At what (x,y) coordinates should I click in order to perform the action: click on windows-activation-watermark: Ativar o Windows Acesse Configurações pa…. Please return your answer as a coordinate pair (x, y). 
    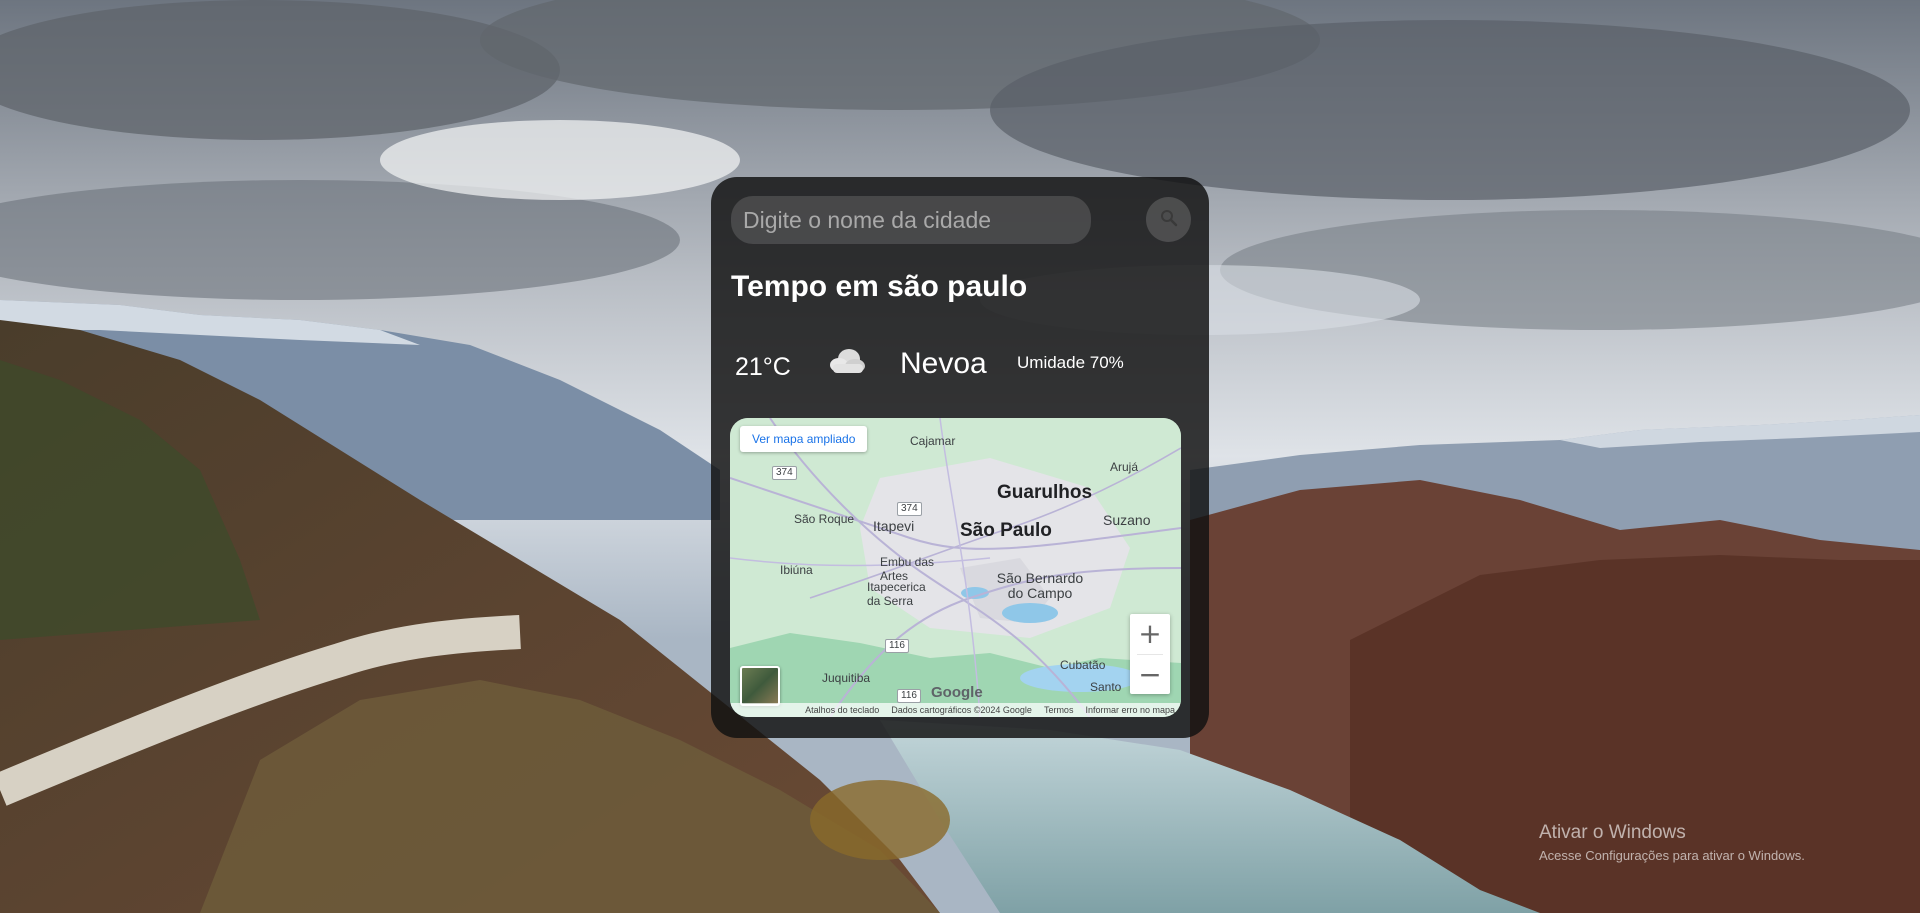
    Looking at the image, I should click on (1672, 842).